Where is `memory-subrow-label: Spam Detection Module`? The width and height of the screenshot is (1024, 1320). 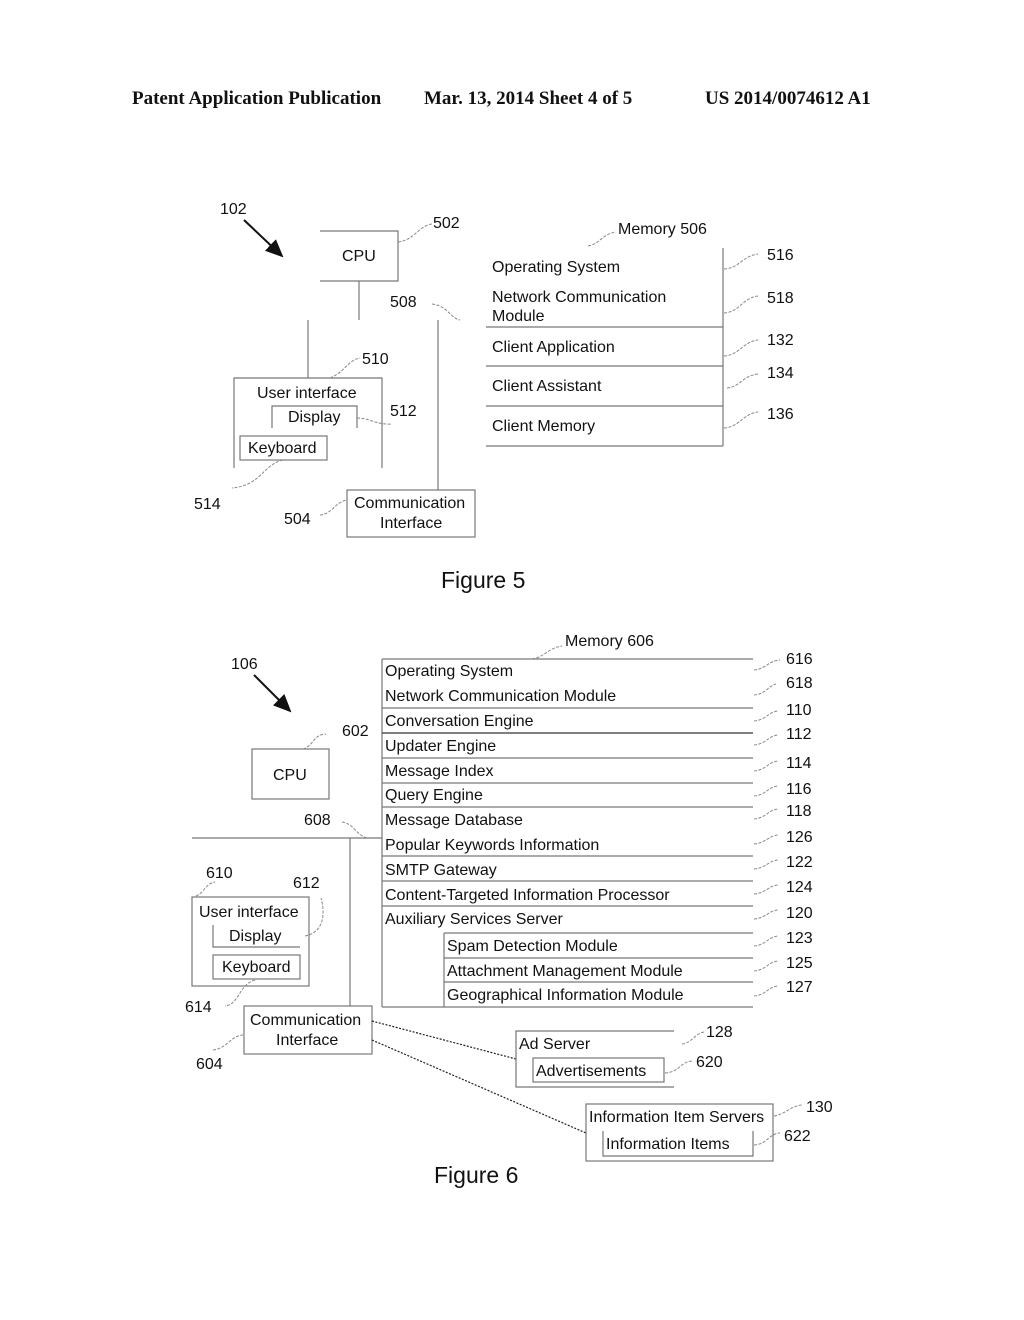
memory-subrow-label: Spam Detection Module is located at coordinates (532, 946).